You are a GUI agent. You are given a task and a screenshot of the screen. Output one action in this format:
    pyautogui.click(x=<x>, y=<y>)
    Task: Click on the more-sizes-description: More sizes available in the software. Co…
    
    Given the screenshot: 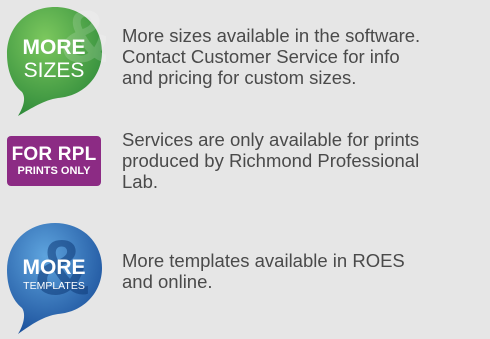 What is the action you would take?
    pyautogui.click(x=271, y=56)
    